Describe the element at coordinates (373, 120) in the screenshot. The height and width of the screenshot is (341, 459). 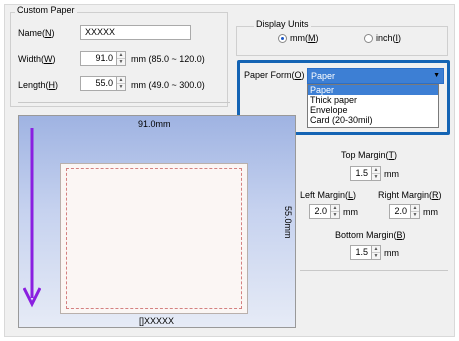
I see `paper-form-option: Card (20-30mil)` at that location.